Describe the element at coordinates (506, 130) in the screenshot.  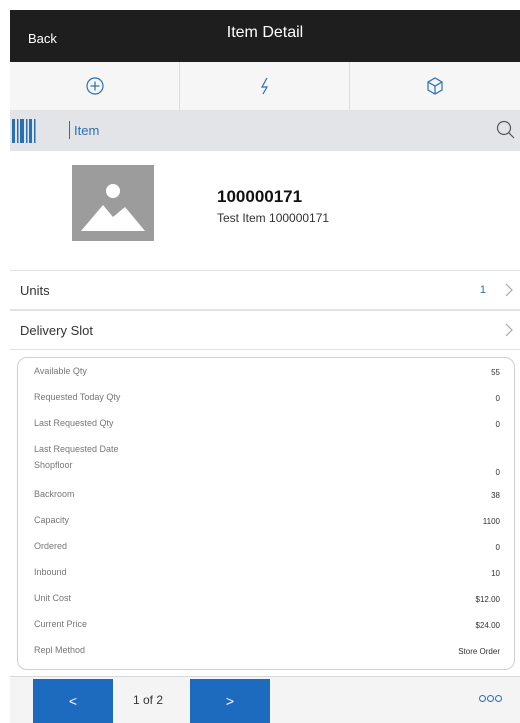
I see `search-icon` at that location.